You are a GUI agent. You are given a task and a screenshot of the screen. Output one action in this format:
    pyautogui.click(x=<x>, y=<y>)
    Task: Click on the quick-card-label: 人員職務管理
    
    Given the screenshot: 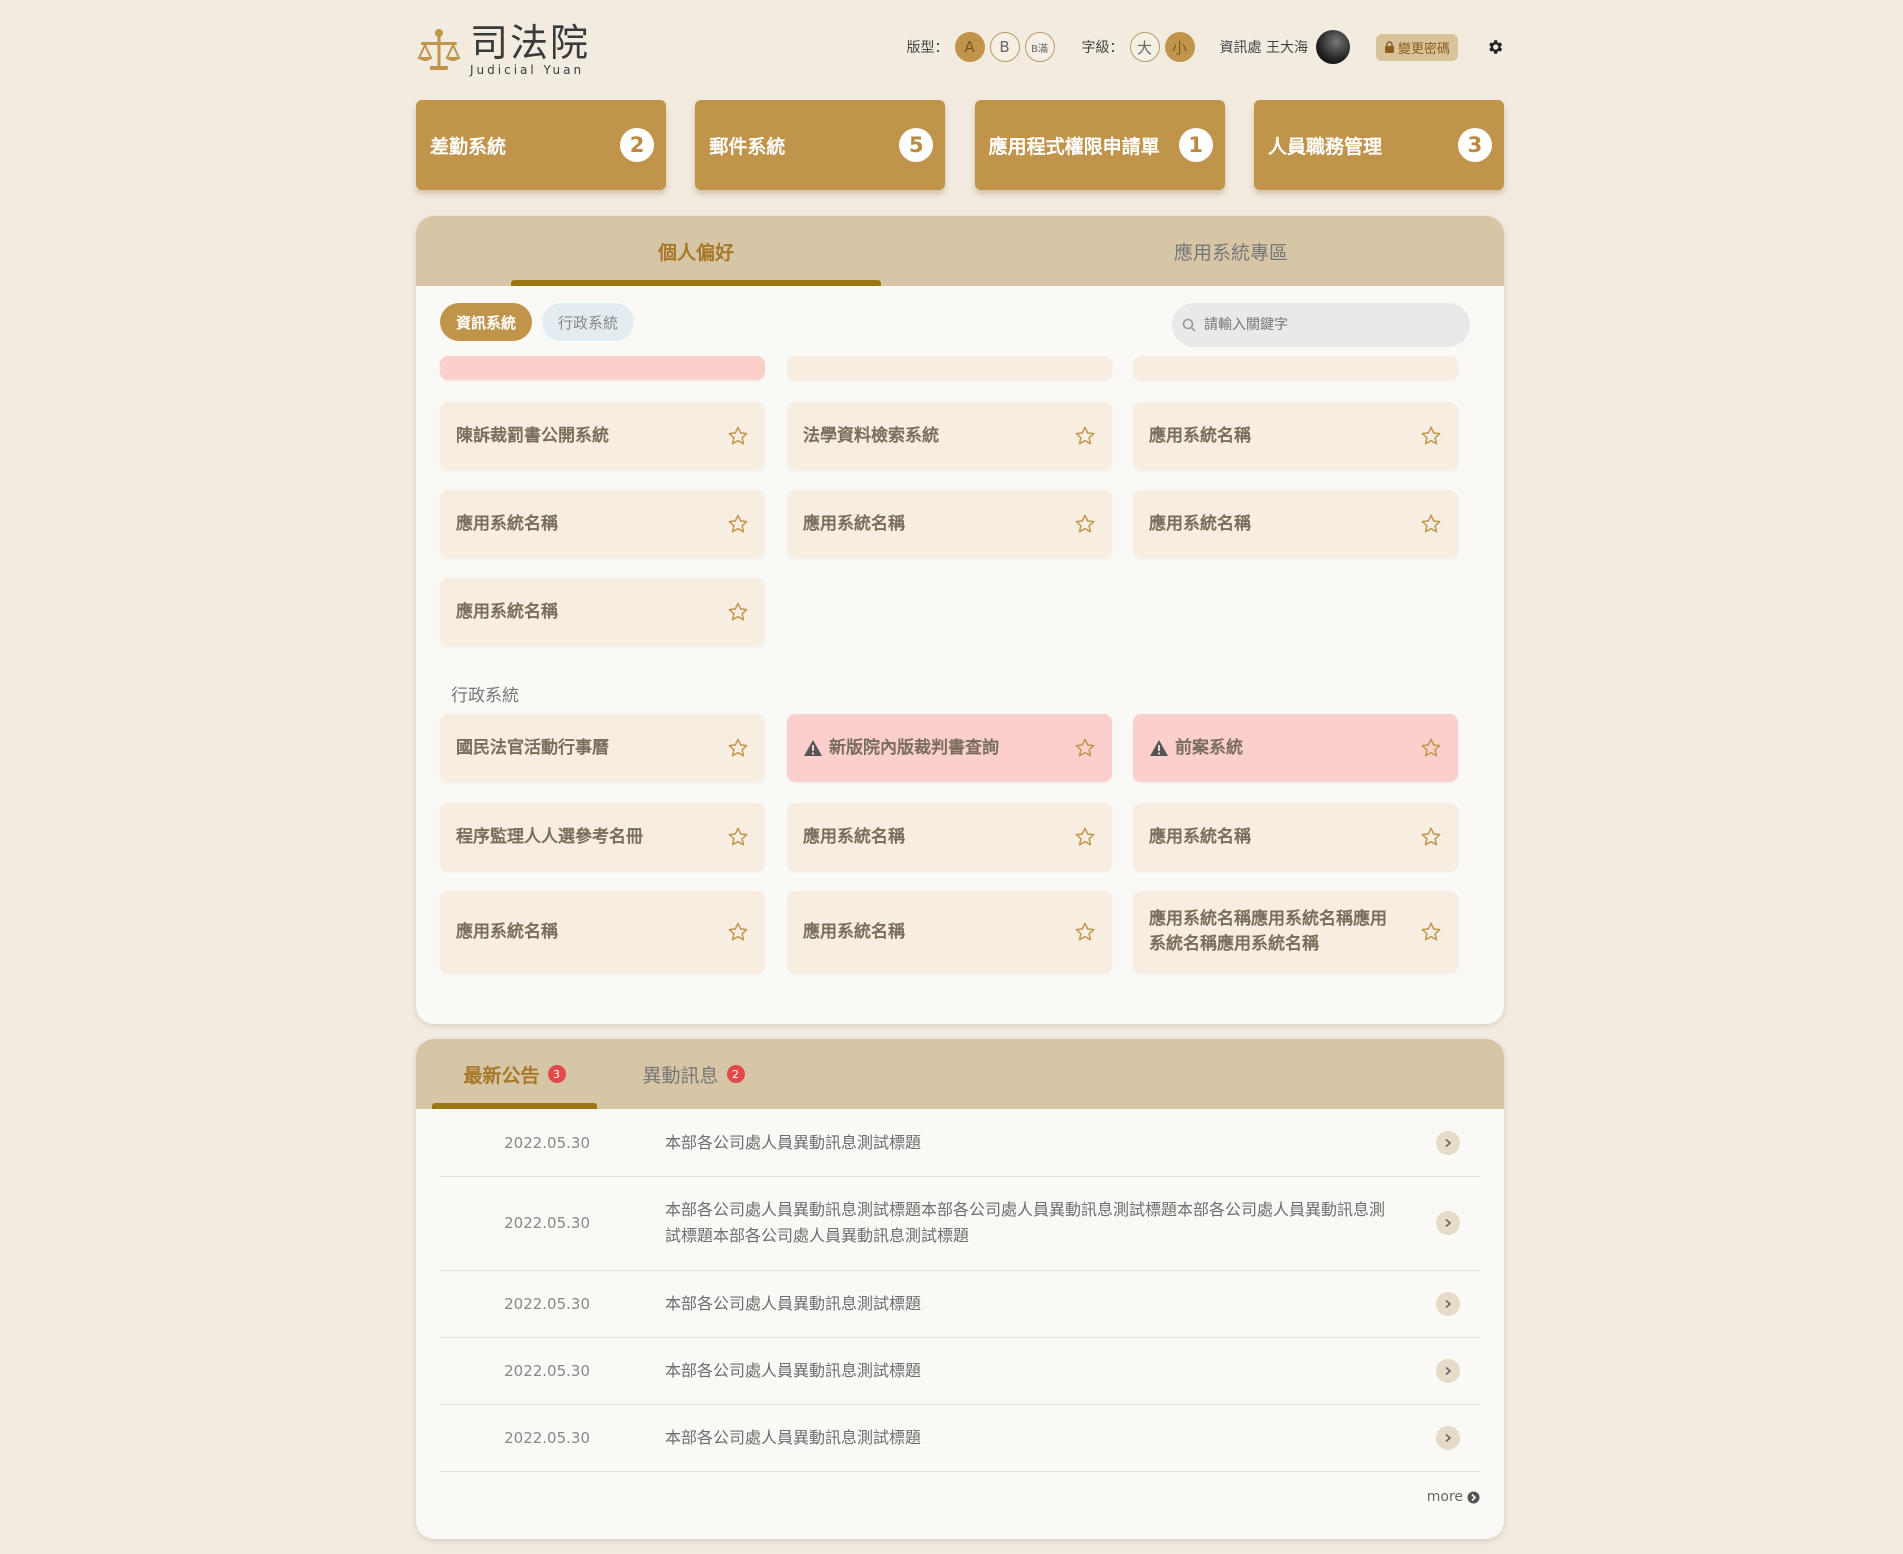 What is the action you would take?
    pyautogui.click(x=1324, y=146)
    